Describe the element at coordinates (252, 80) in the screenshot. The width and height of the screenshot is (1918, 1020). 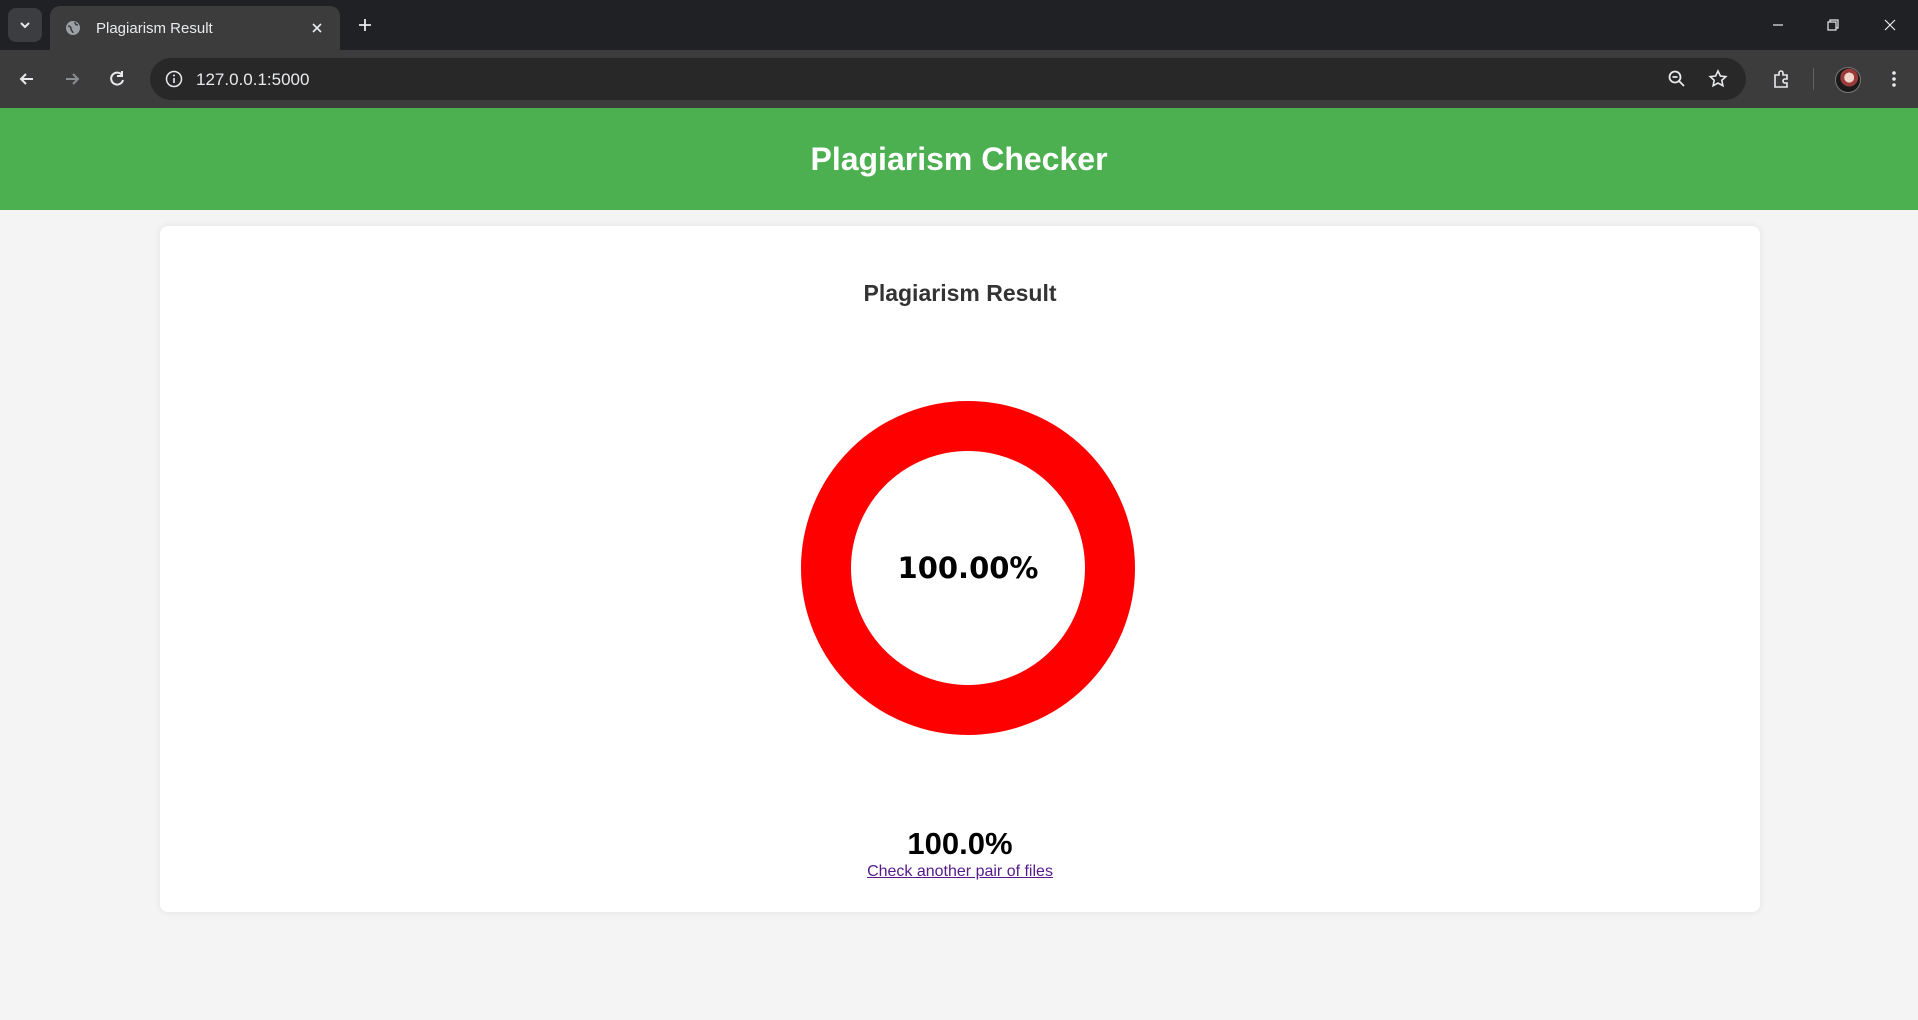
I see `url-text: 127.0.0.1:5000` at that location.